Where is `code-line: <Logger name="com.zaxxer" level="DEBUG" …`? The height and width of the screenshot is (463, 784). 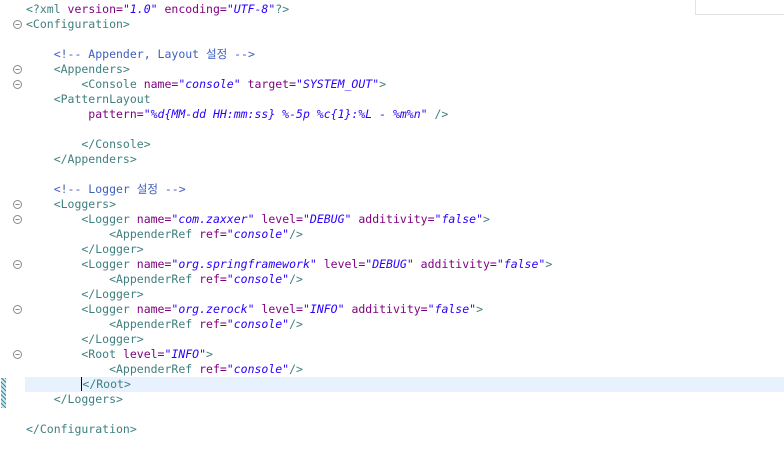
code-line: <Logger name="com.zaxxer" level="DEBUG" … is located at coordinates (405, 219).